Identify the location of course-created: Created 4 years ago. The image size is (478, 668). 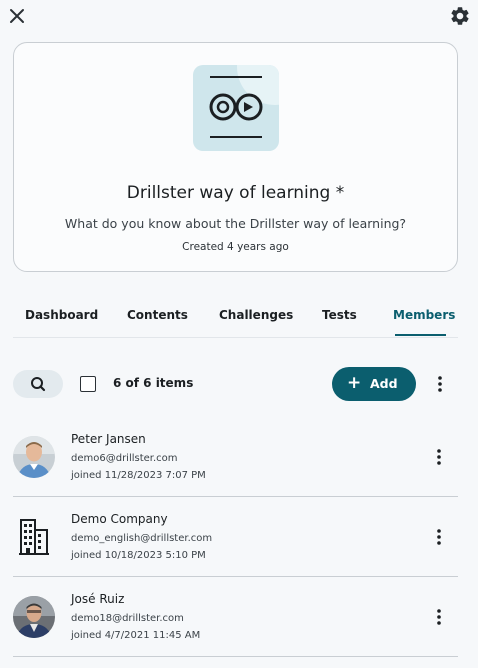
(235, 247).